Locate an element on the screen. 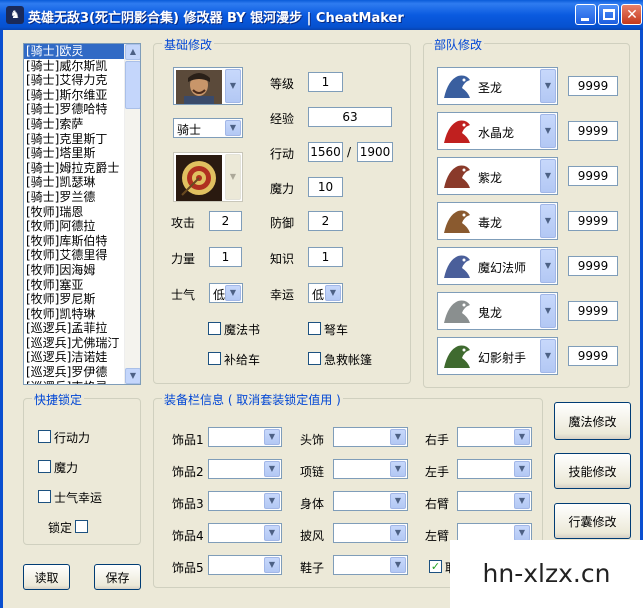 The image size is (643, 608). skill-edit-button: 技能修改 is located at coordinates (592, 471).